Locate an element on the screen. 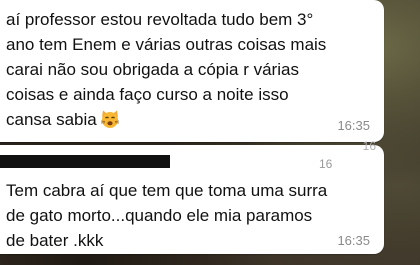  clipped-timestamp: 16 is located at coordinates (369, 146).